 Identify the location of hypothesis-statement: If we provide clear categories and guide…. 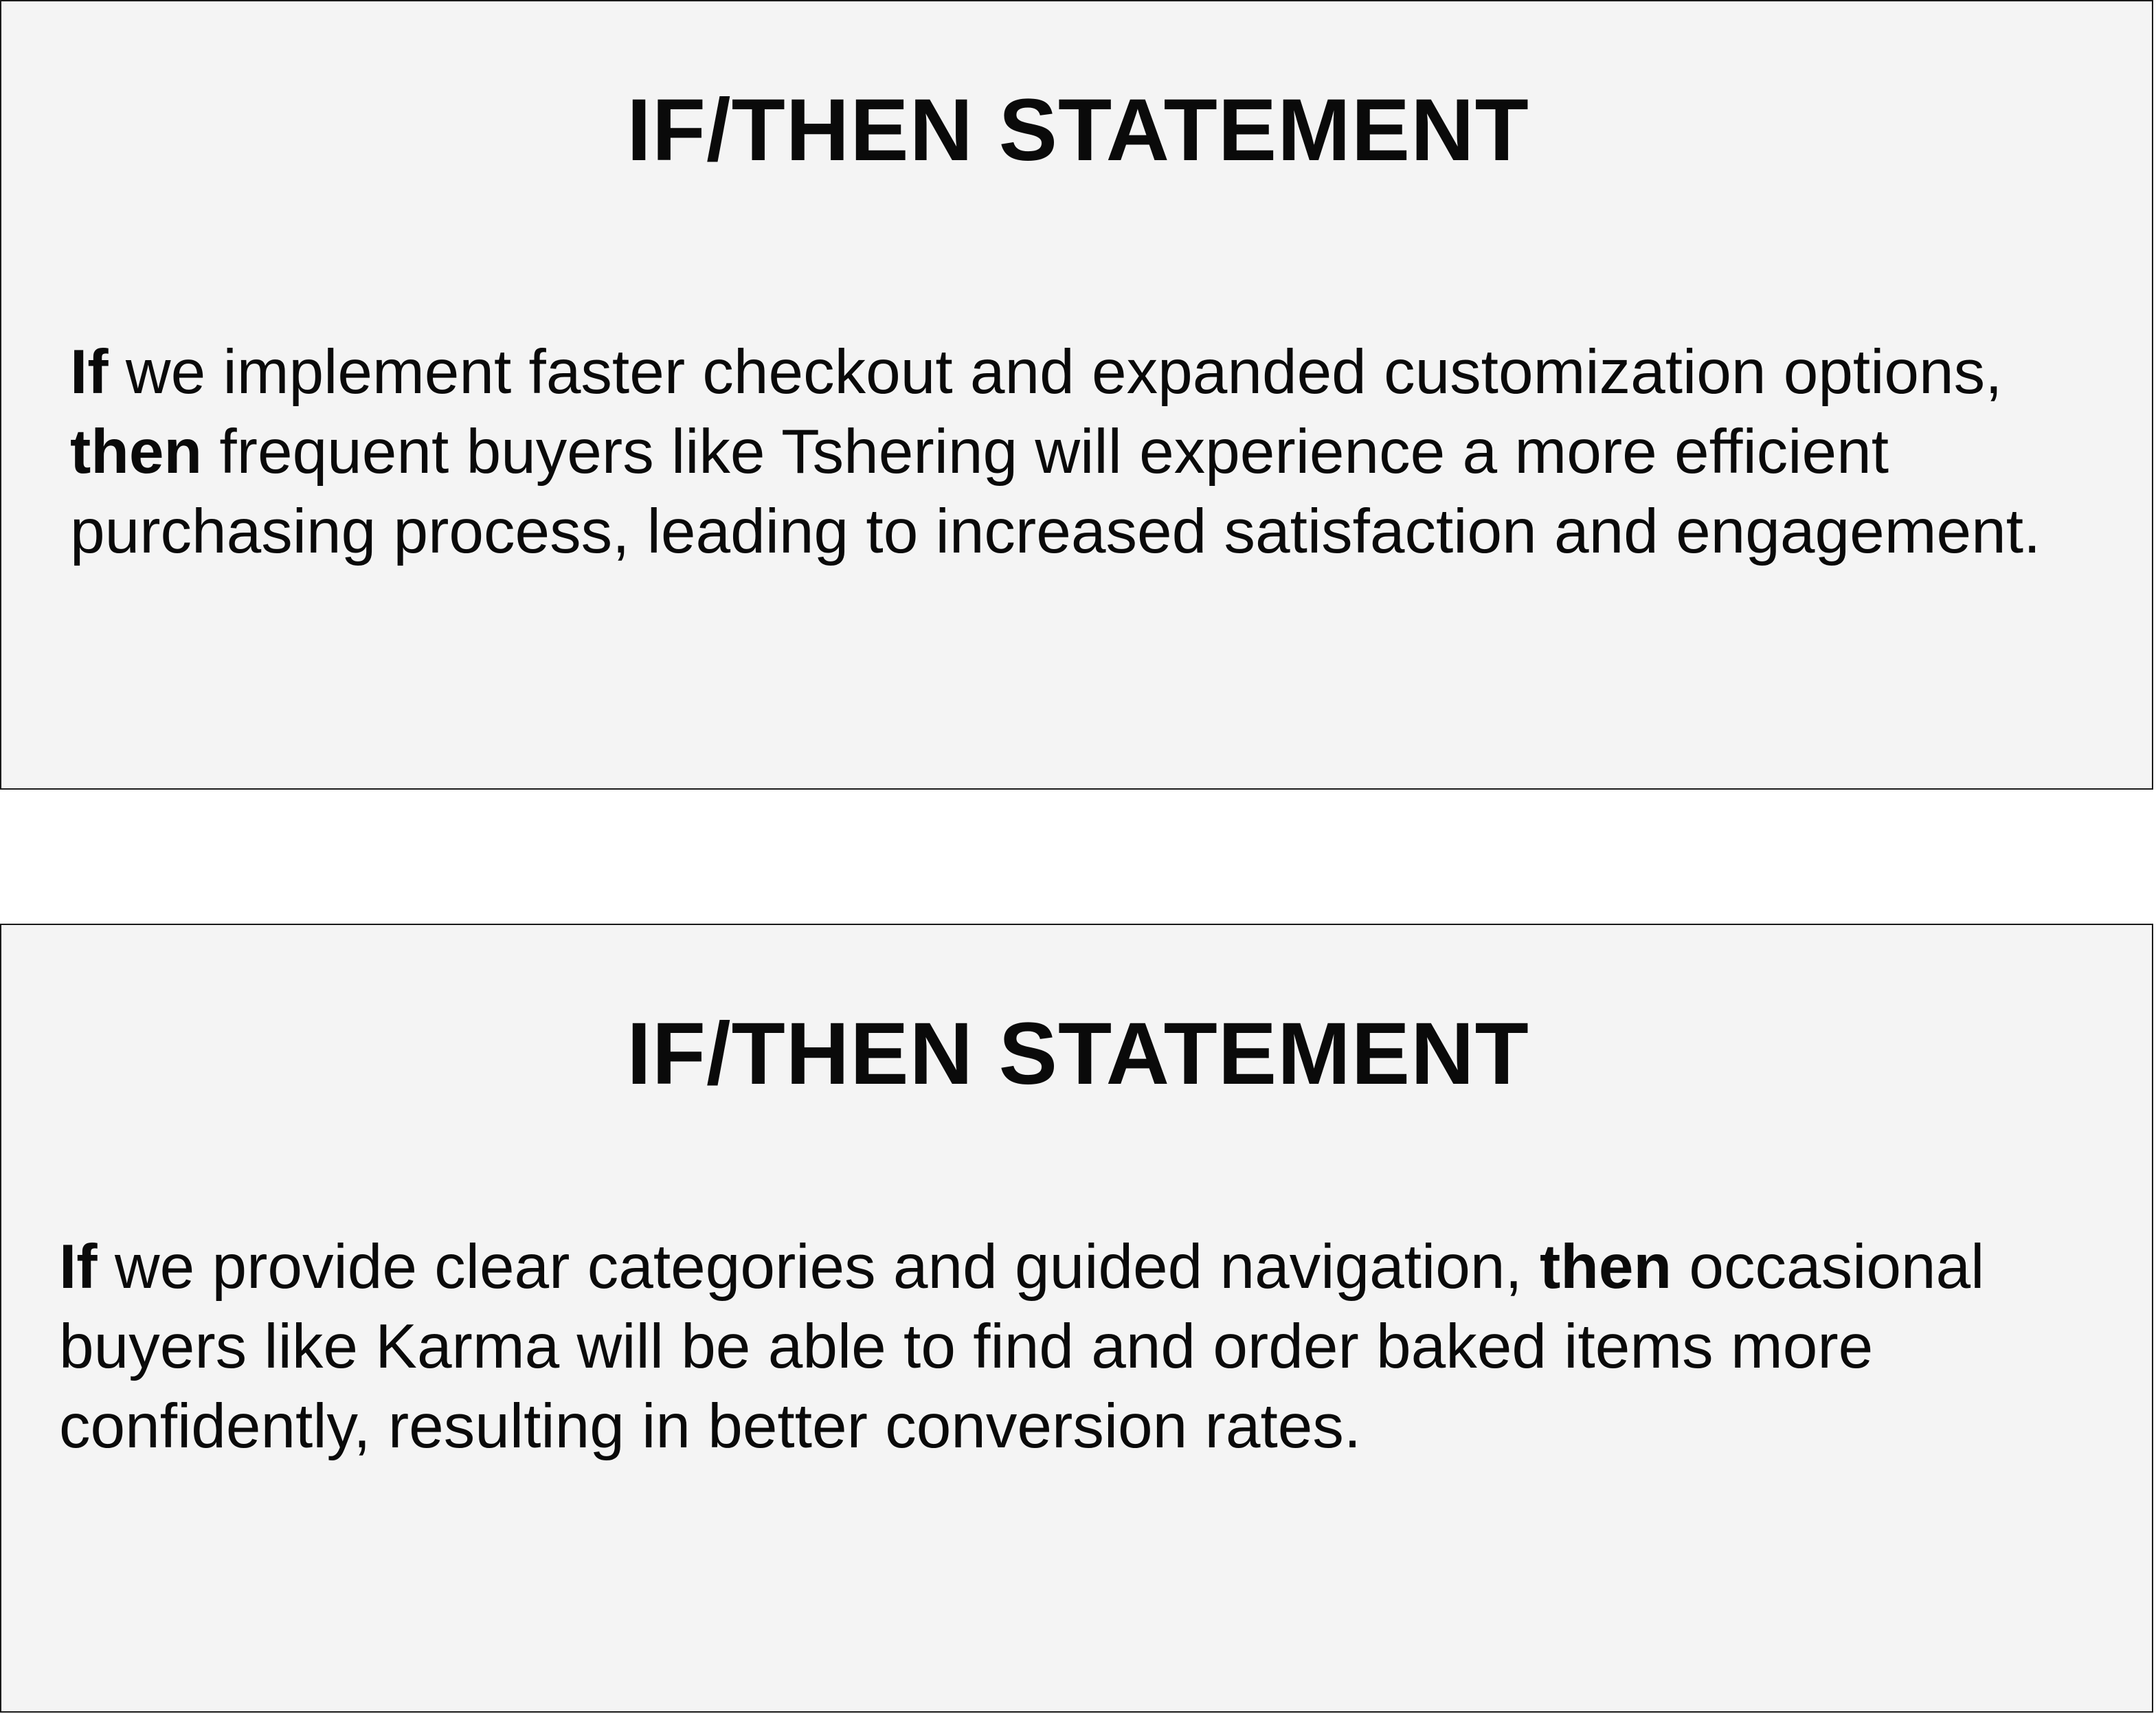
(1093, 1347).